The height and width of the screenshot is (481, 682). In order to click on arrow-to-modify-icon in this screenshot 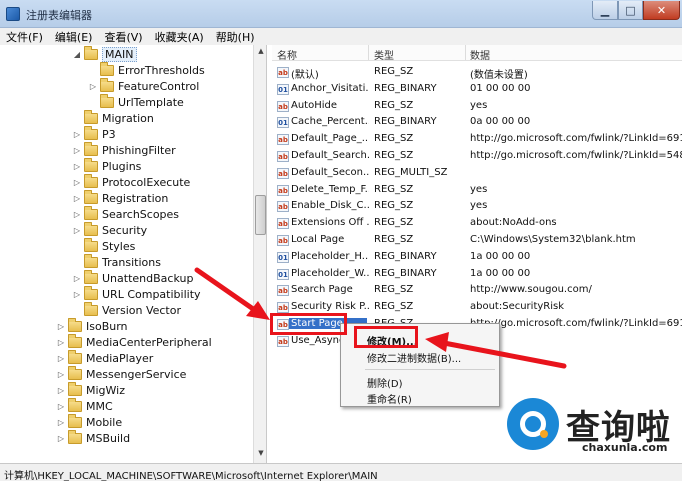, I will do `click(496, 350)`.